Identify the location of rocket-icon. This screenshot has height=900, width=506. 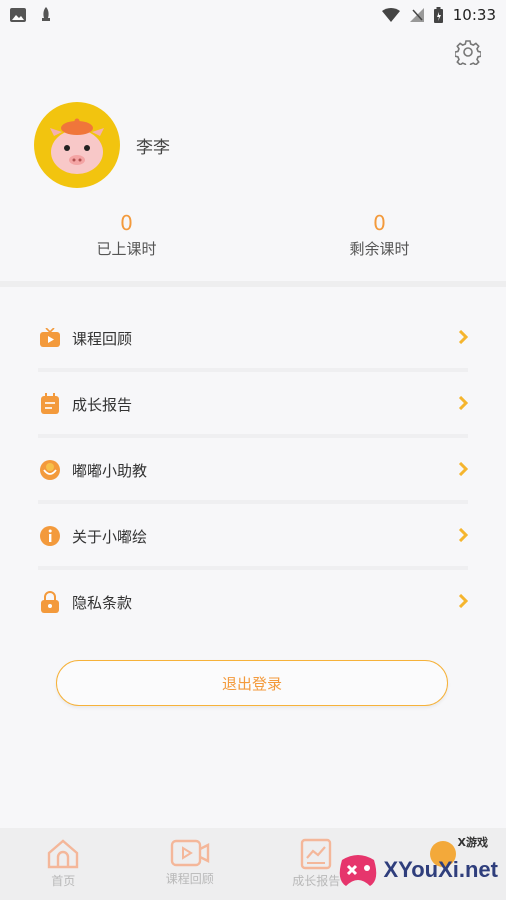
(46, 14).